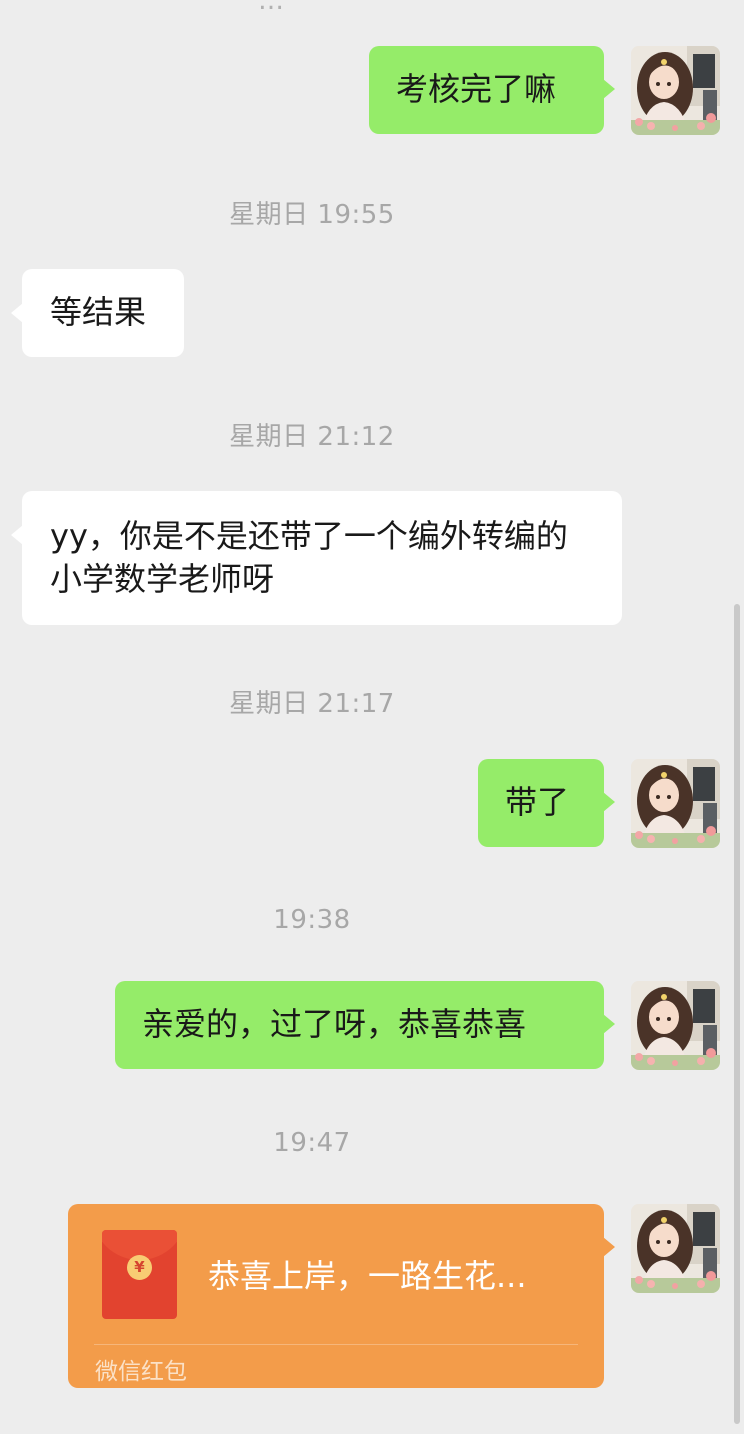 This screenshot has height=1434, width=744. I want to click on red-packet-label: 微信红包, so click(141, 1372).